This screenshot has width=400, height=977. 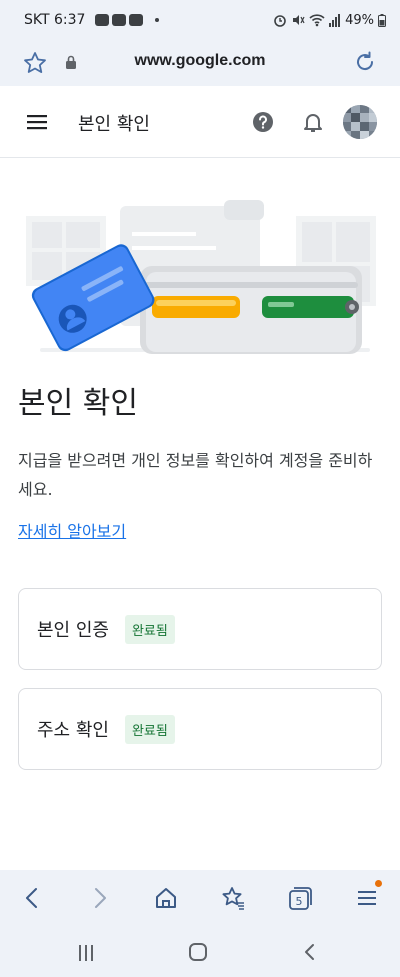 What do you see at coordinates (280, 21) in the screenshot?
I see `alarm-icon` at bounding box center [280, 21].